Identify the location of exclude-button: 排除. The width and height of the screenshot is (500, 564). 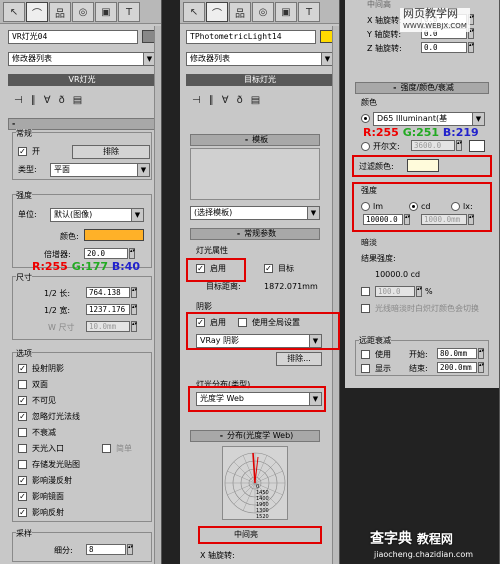
(111, 152).